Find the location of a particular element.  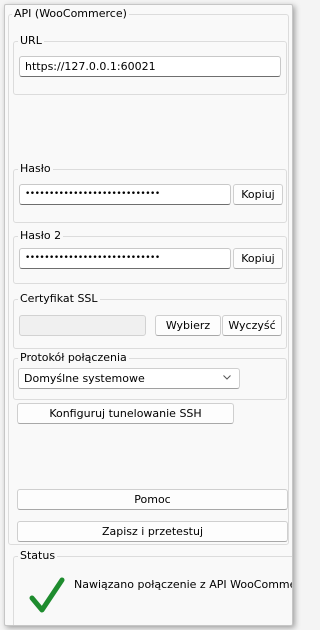

url-input: https://127.0.0.1:60021 is located at coordinates (150, 66).